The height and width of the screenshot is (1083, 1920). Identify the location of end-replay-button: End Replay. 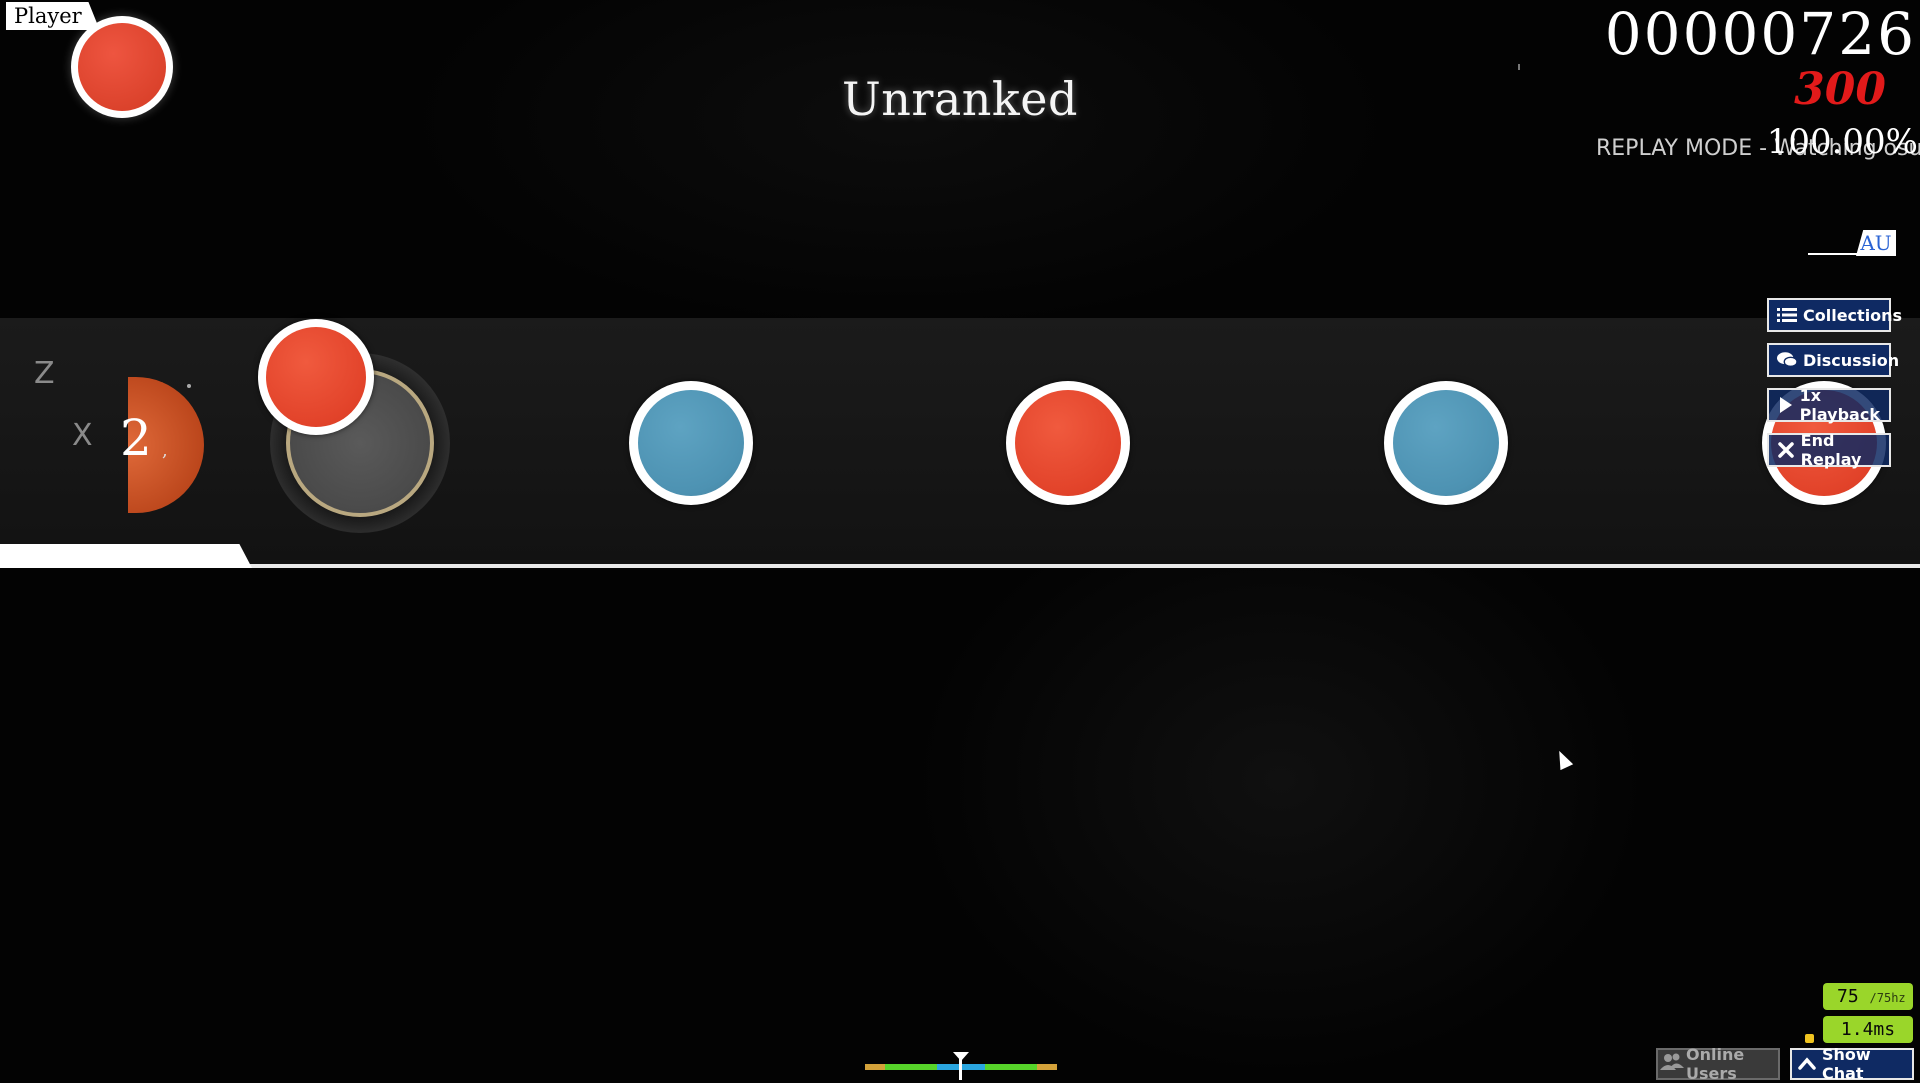
(1829, 450).